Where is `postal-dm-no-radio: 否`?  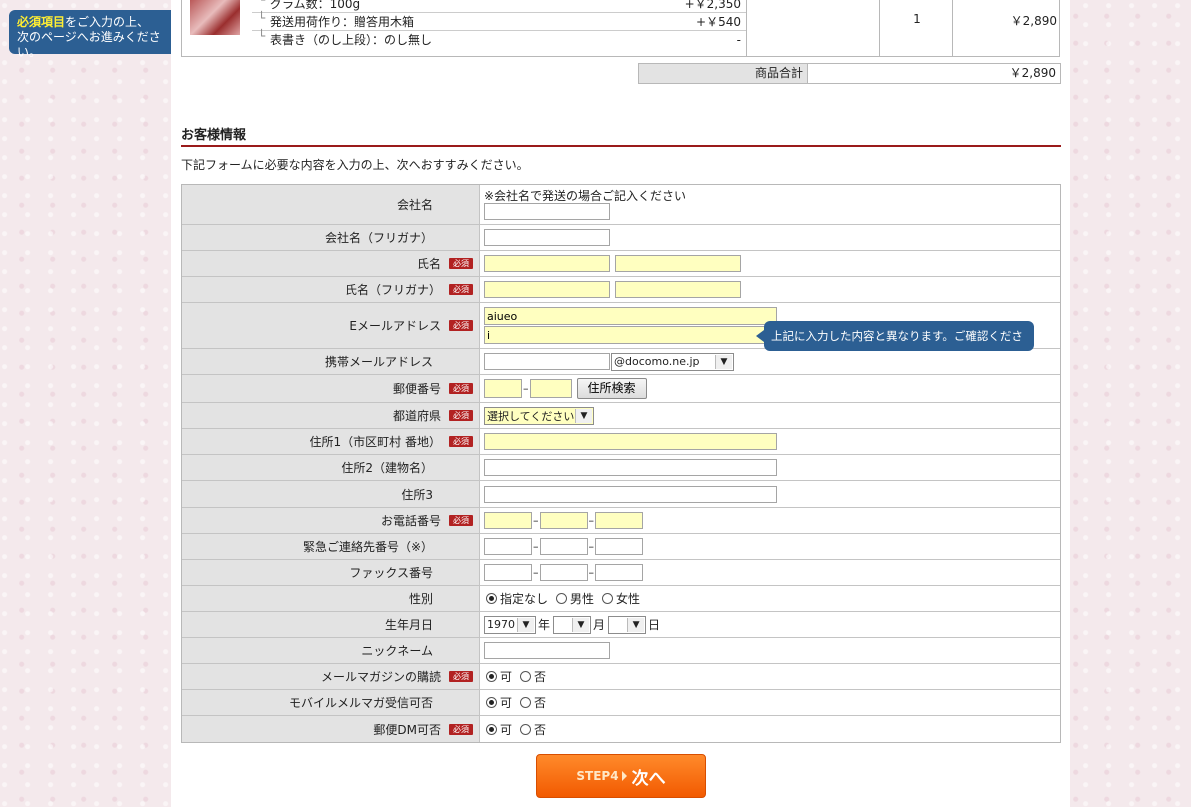 postal-dm-no-radio: 否 is located at coordinates (533, 729).